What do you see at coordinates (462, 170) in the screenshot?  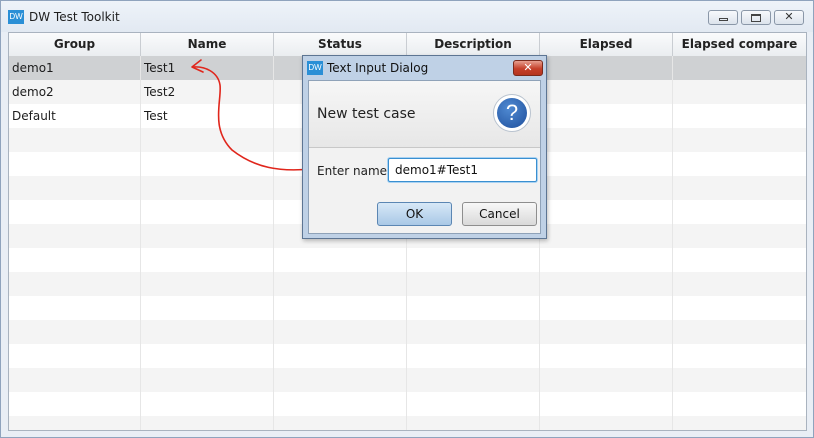 I see `name-input` at bounding box center [462, 170].